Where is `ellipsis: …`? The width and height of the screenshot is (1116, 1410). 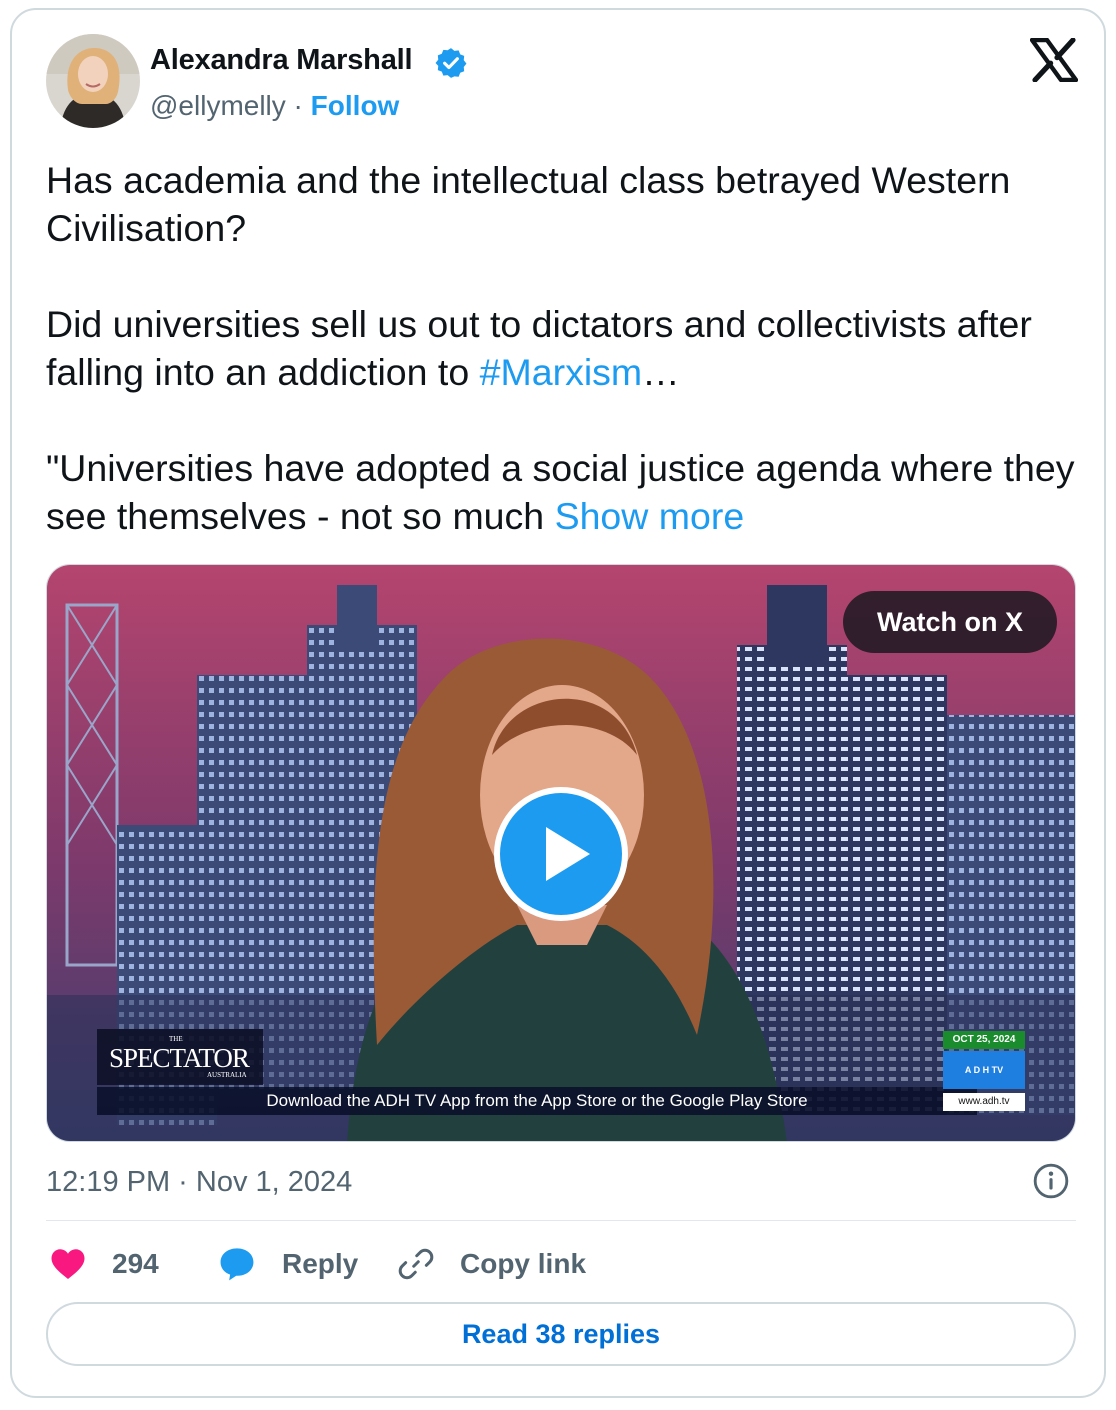 ellipsis: … is located at coordinates (661, 372).